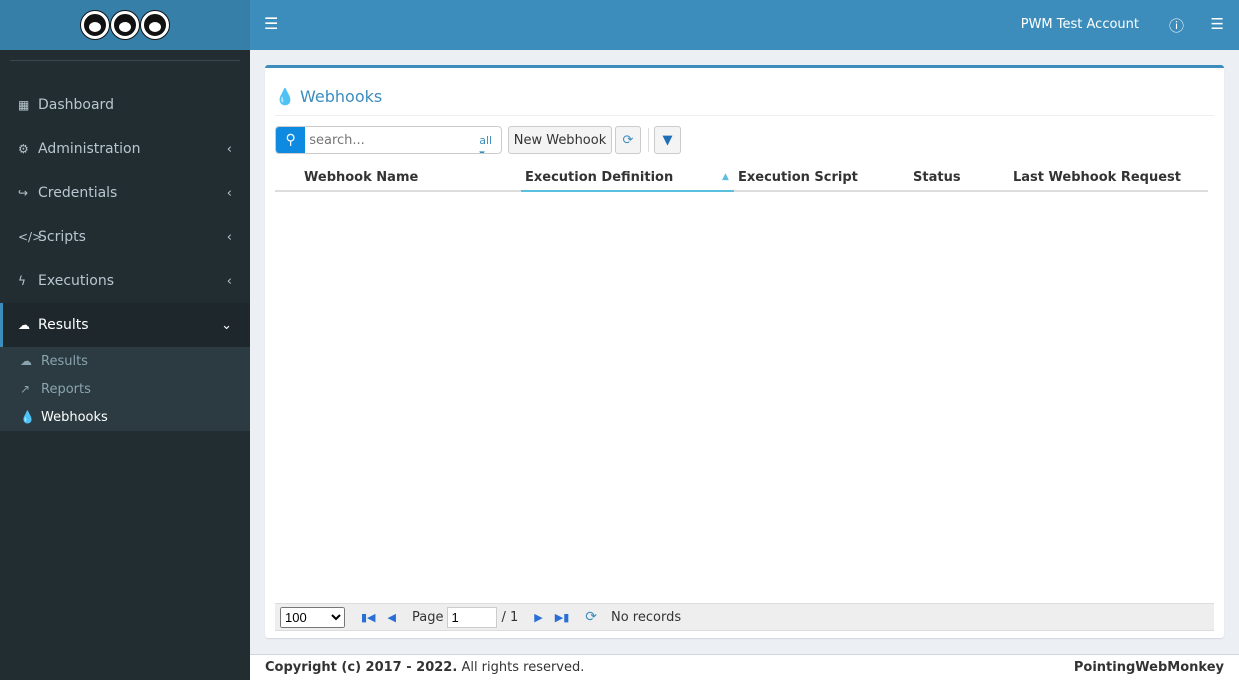  What do you see at coordinates (744, 25) in the screenshot?
I see `top-navbar: ☰ PWM Test Account ⓘ ☰` at bounding box center [744, 25].